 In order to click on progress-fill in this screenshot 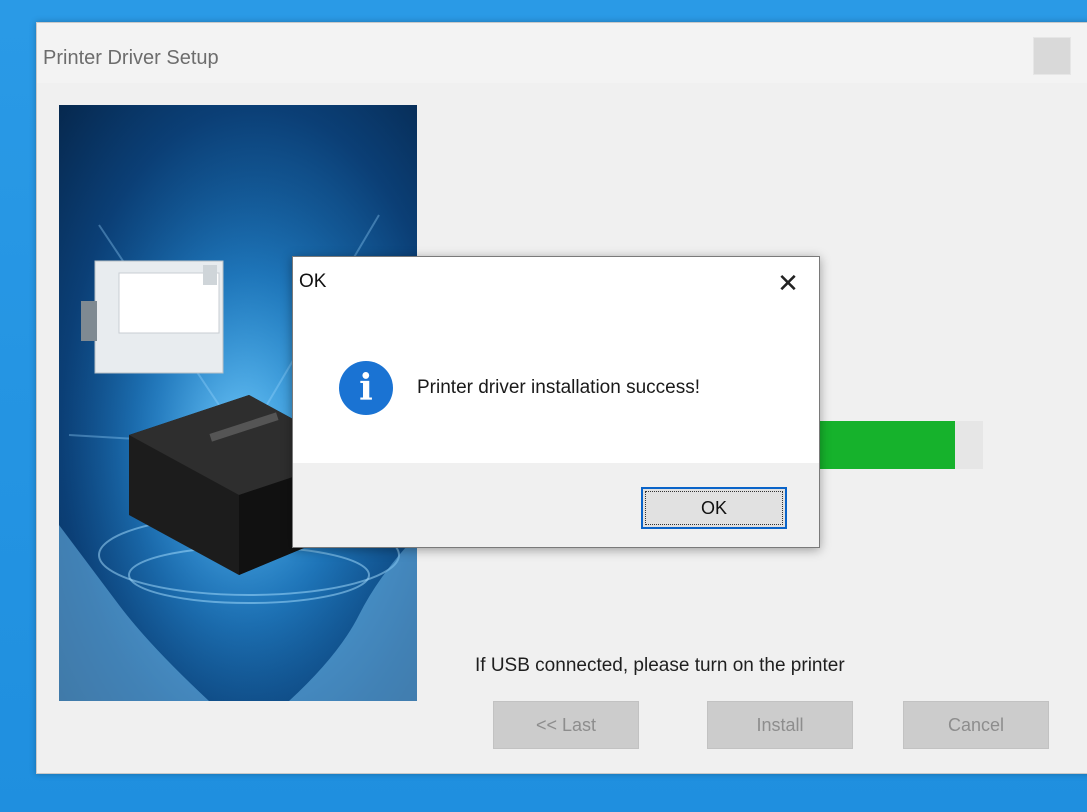, I will do `click(876, 445)`.